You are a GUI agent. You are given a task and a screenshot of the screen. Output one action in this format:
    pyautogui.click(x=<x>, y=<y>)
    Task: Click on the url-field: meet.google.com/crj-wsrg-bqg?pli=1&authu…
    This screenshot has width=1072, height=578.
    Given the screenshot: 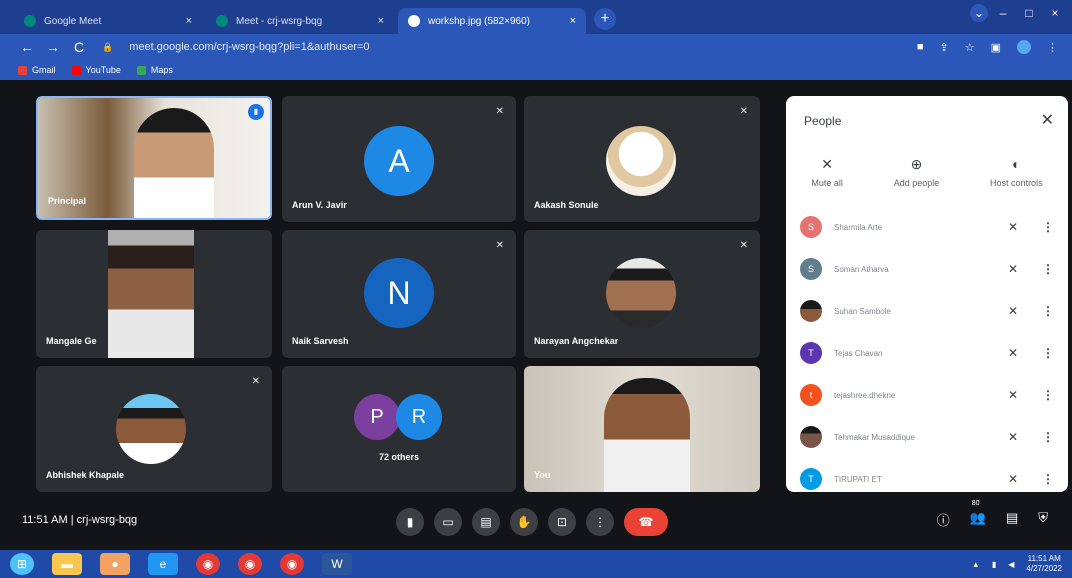 What is the action you would take?
    pyautogui.click(x=523, y=47)
    